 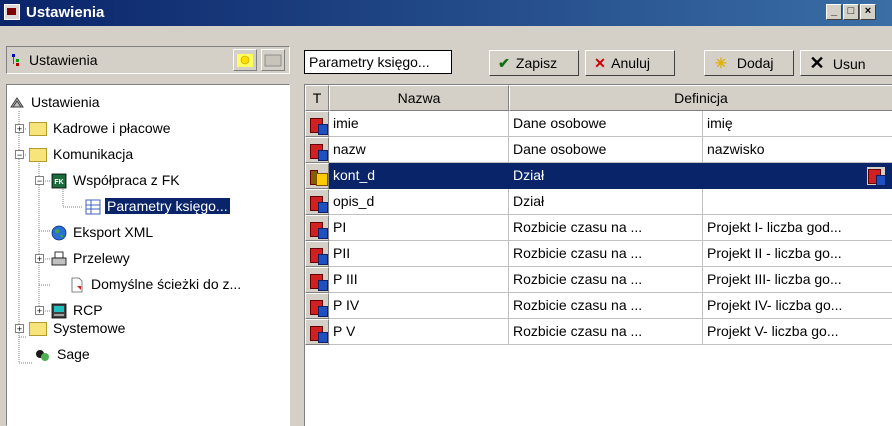 What do you see at coordinates (65, 12) in the screenshot?
I see `window-title: Ustawienia` at bounding box center [65, 12].